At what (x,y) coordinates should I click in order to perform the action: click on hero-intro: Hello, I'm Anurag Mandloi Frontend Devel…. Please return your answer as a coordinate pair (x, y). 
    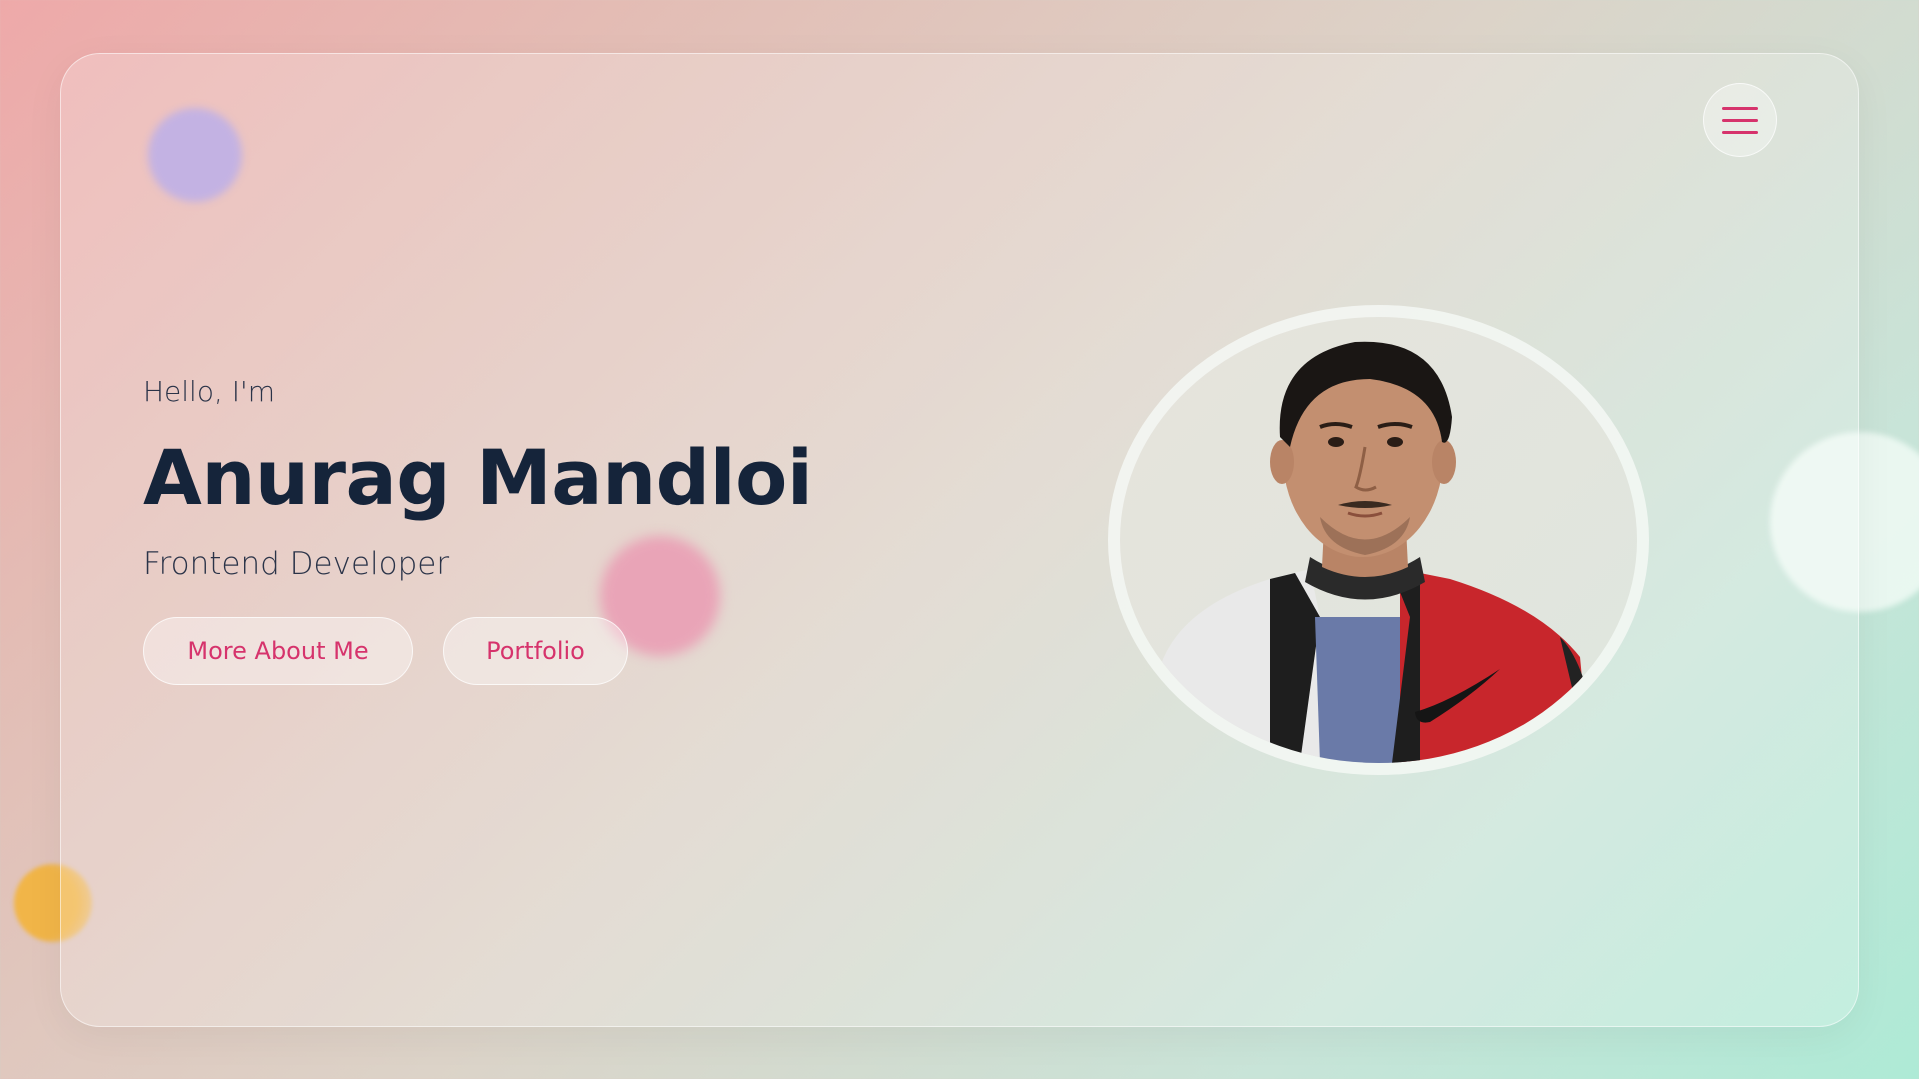
    Looking at the image, I should click on (478, 479).